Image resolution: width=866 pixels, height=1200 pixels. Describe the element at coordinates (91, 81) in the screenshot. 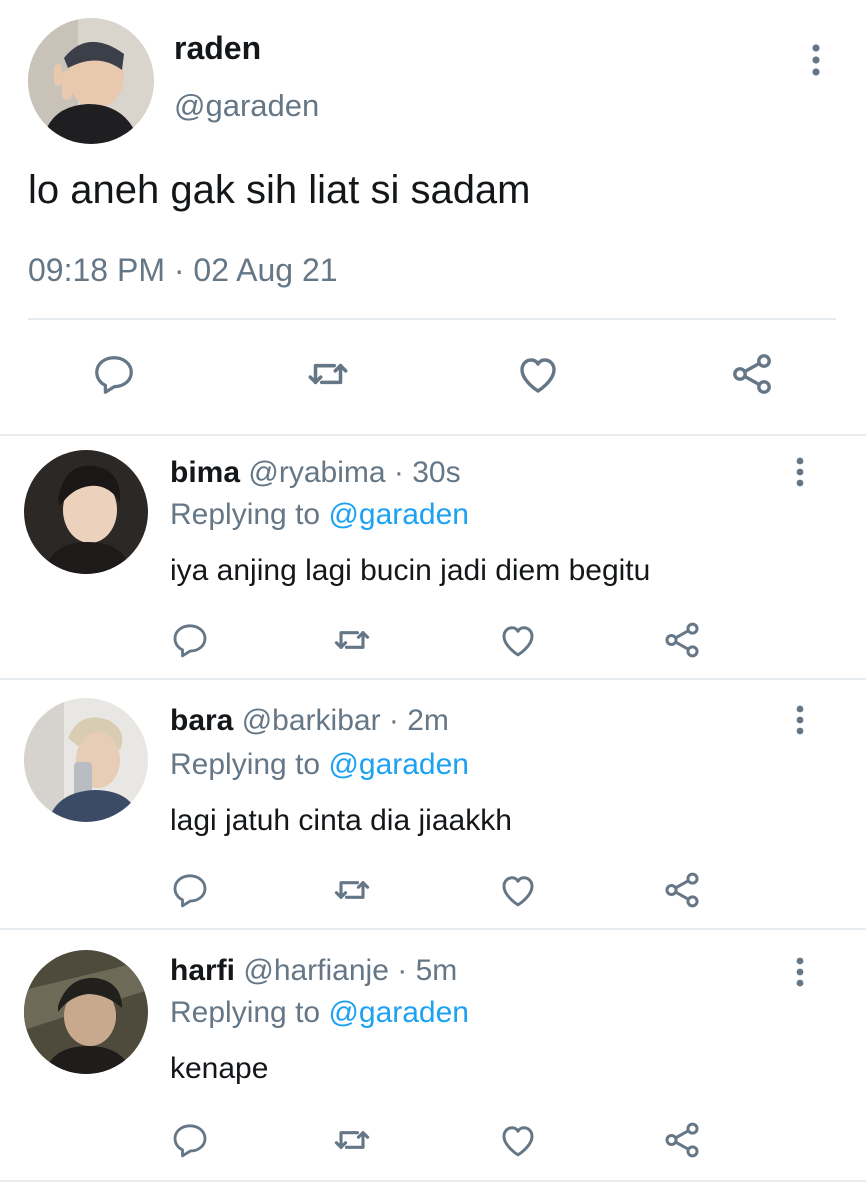

I see `author-avatar` at that location.